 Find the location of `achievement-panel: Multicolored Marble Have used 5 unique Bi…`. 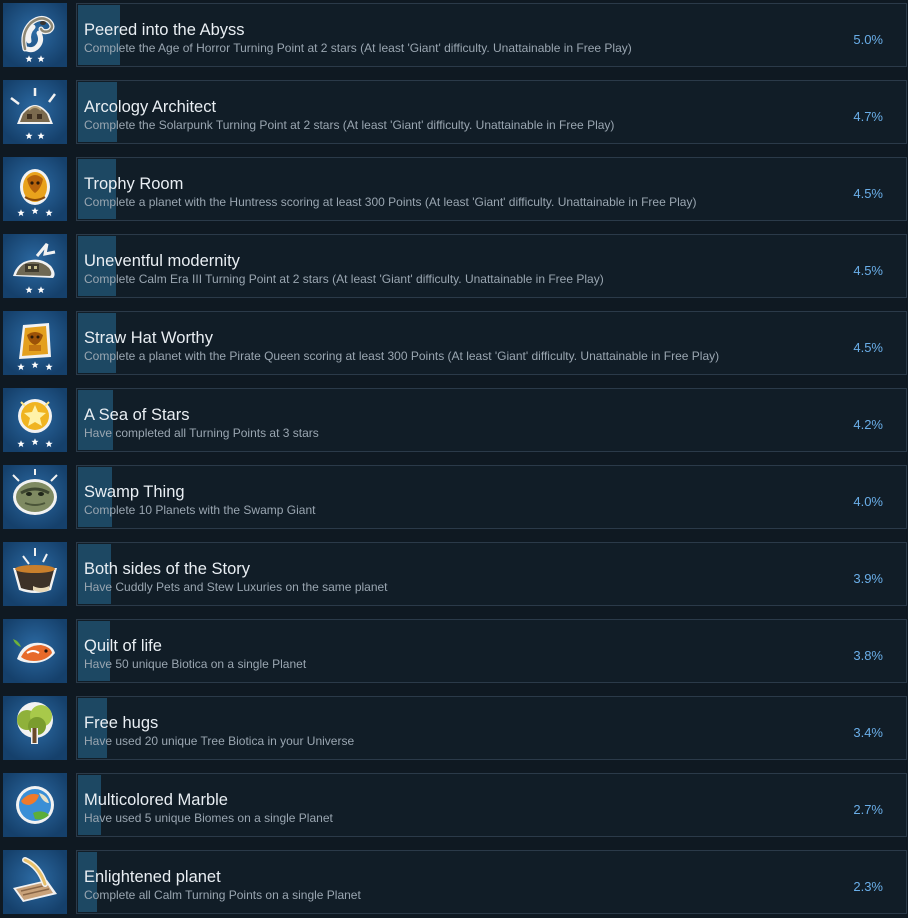

achievement-panel: Multicolored Marble Have used 5 unique Bi… is located at coordinates (491, 805).